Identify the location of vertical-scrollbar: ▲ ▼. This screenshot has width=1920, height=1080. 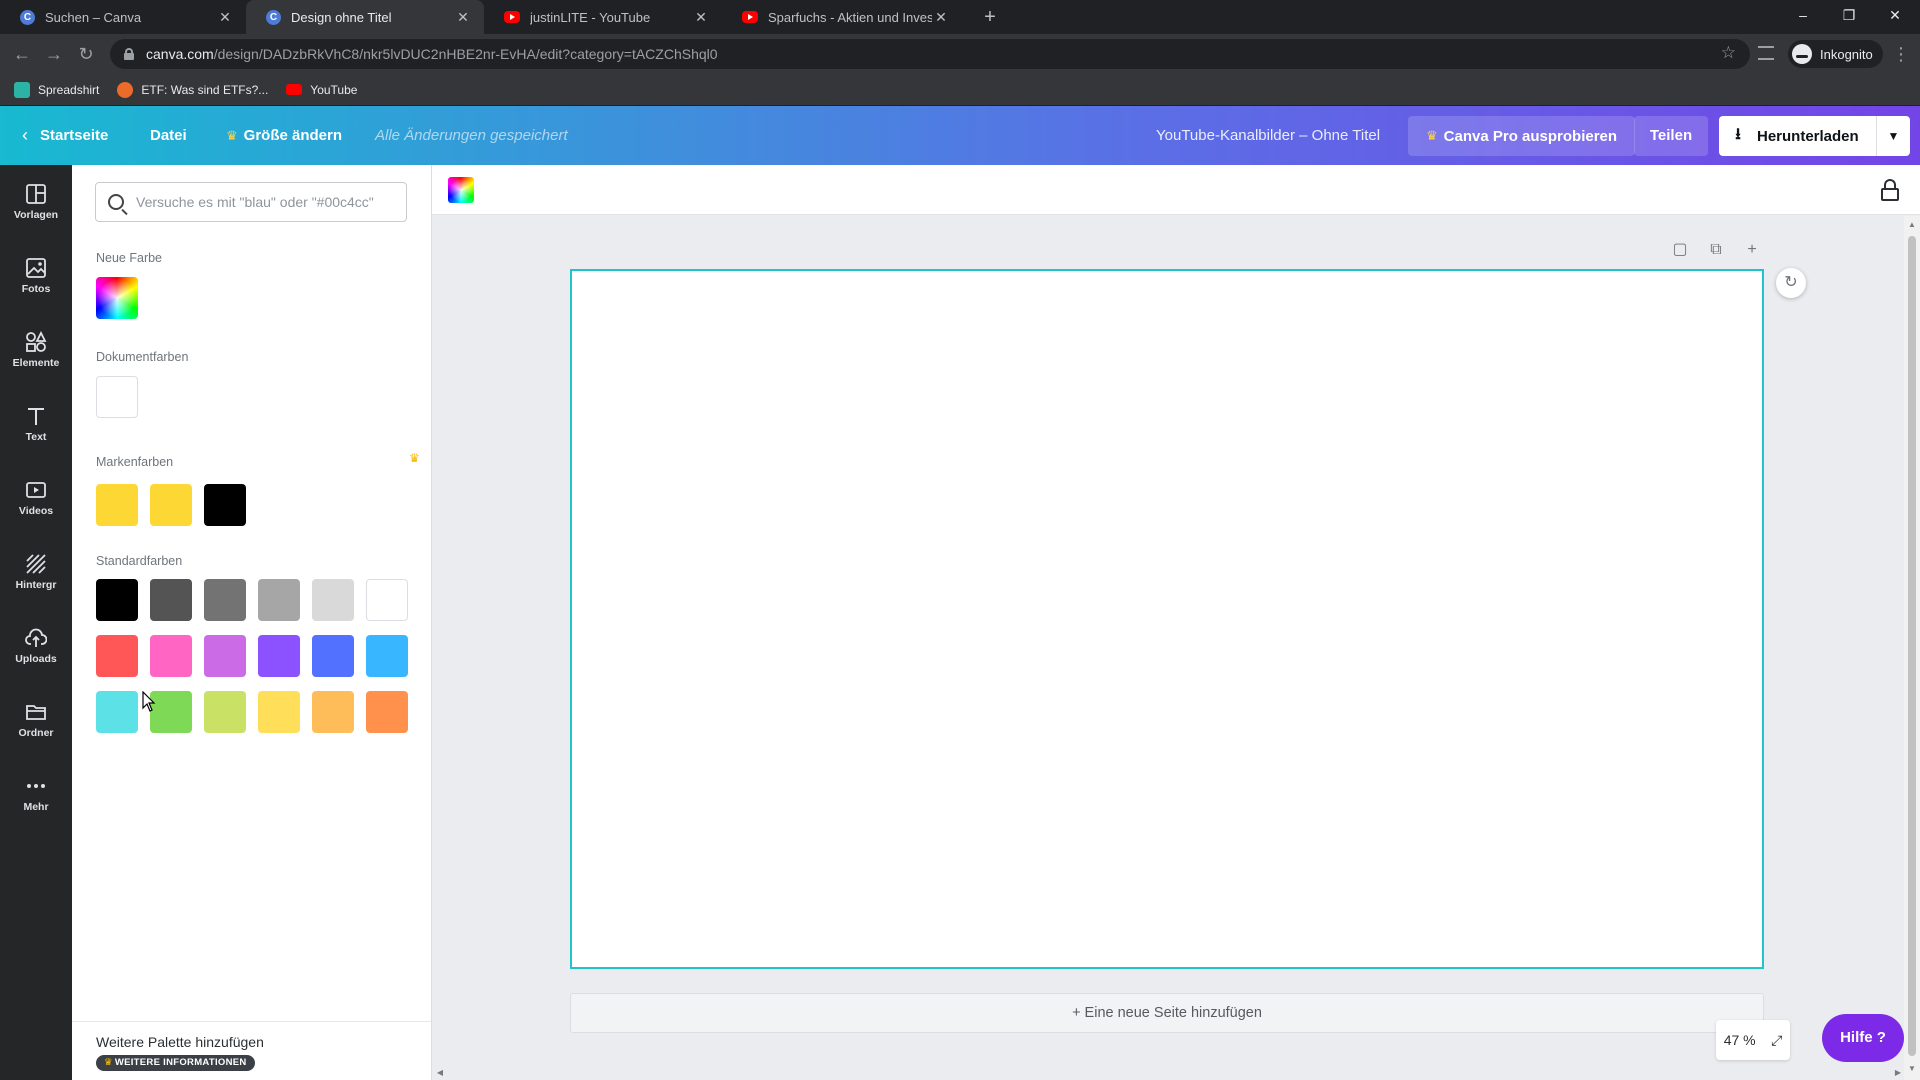
(1912, 648).